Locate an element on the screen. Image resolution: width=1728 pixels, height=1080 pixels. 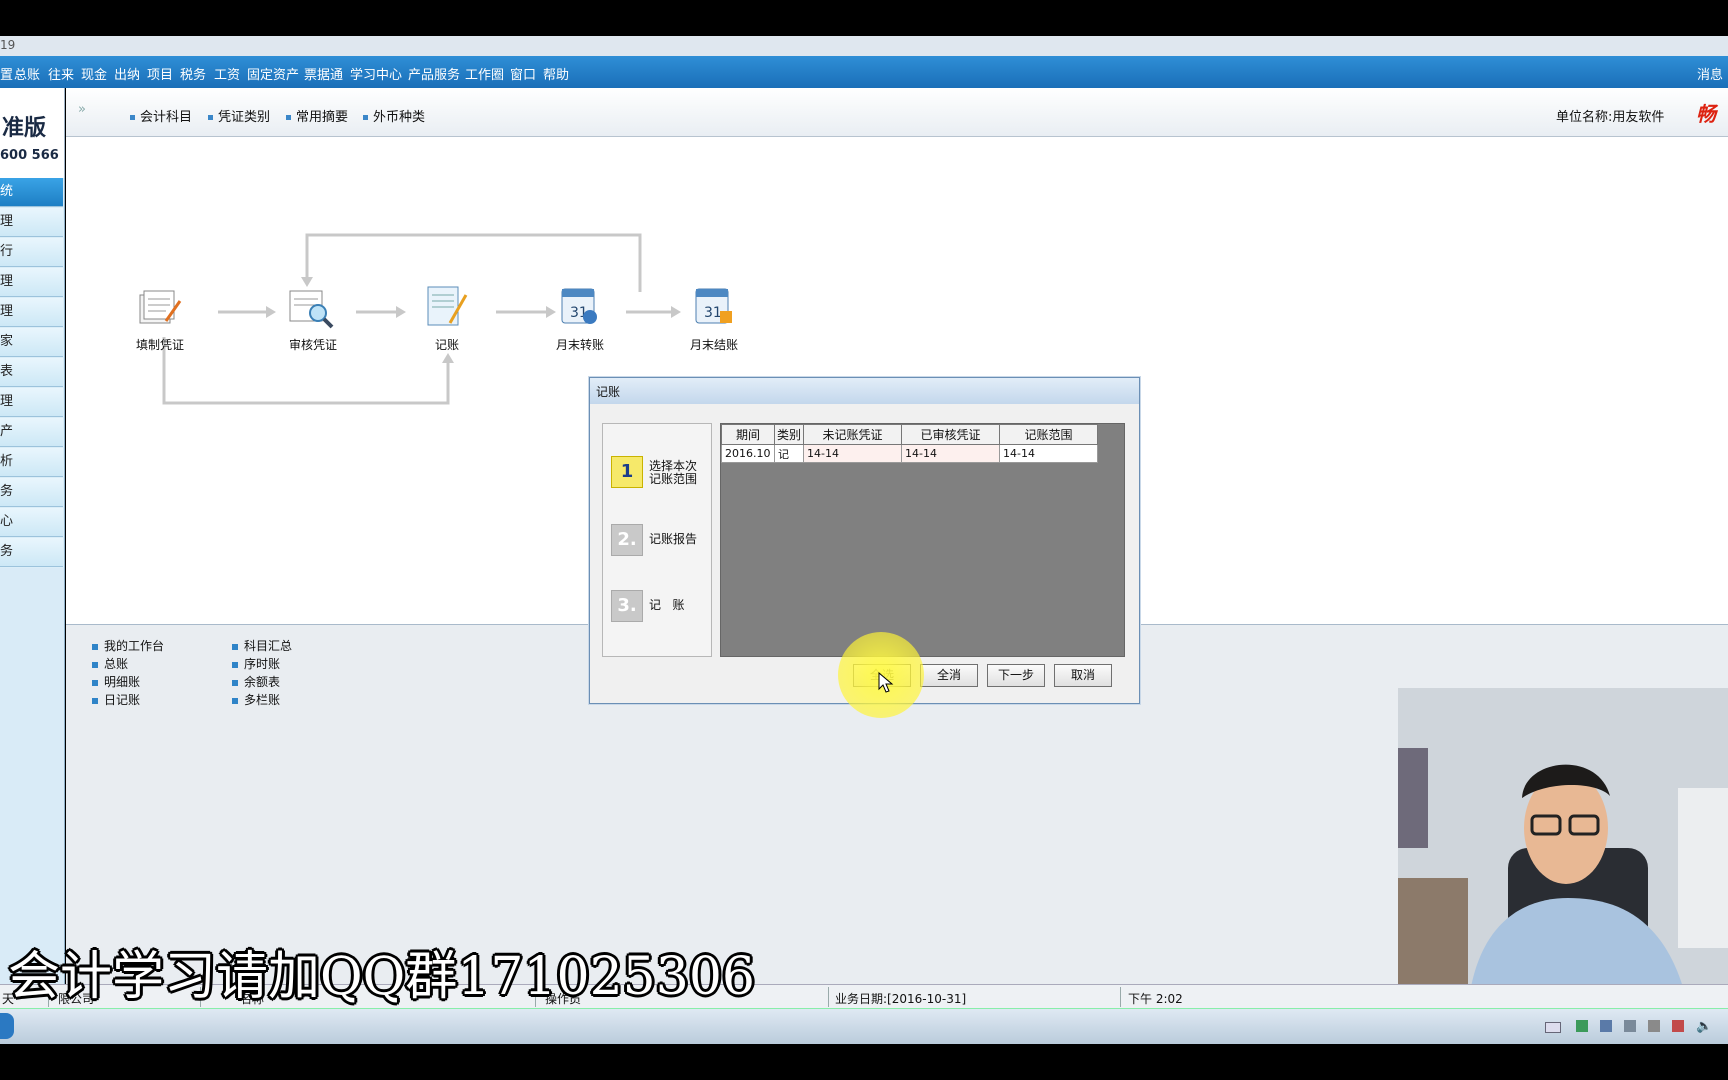
network-icon is located at coordinates (1678, 1026).